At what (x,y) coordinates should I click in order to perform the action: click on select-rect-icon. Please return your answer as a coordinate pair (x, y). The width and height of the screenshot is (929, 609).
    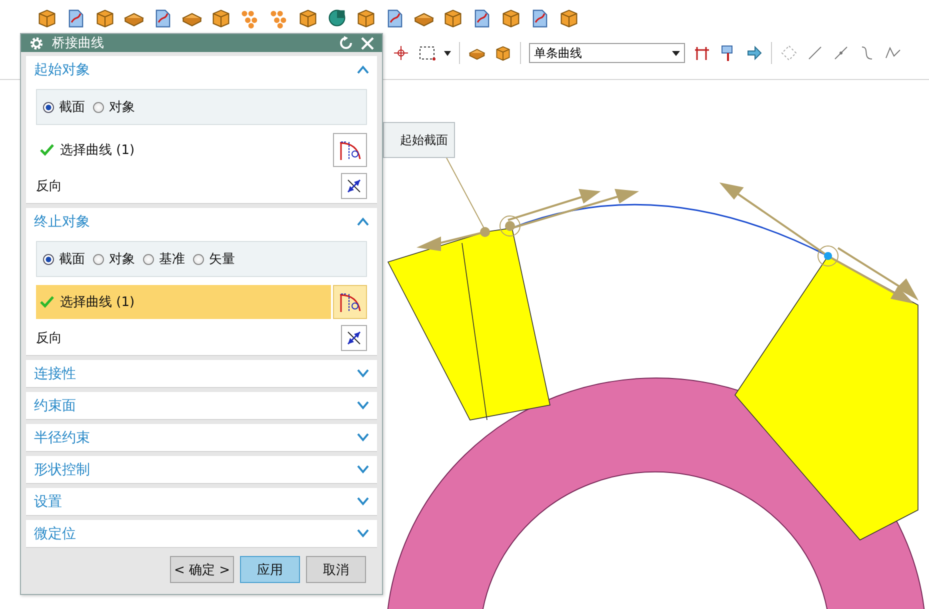
    Looking at the image, I should click on (427, 53).